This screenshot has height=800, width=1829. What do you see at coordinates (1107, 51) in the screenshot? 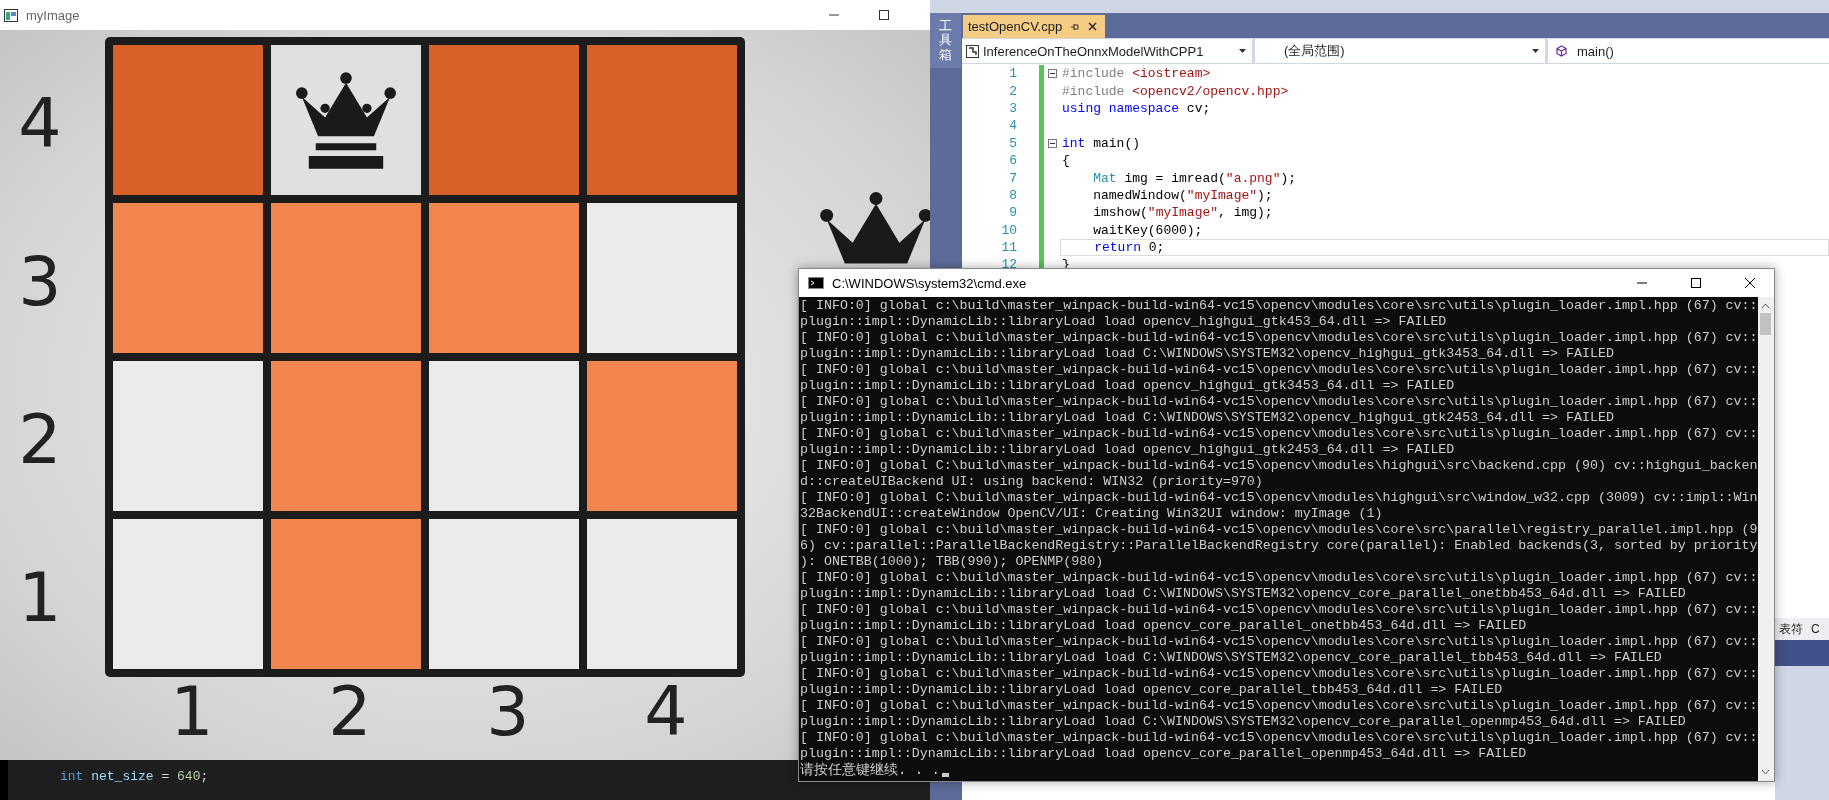
I see `project-dropdown: InferenceOnTheOnnxModelWithCPP1` at bounding box center [1107, 51].